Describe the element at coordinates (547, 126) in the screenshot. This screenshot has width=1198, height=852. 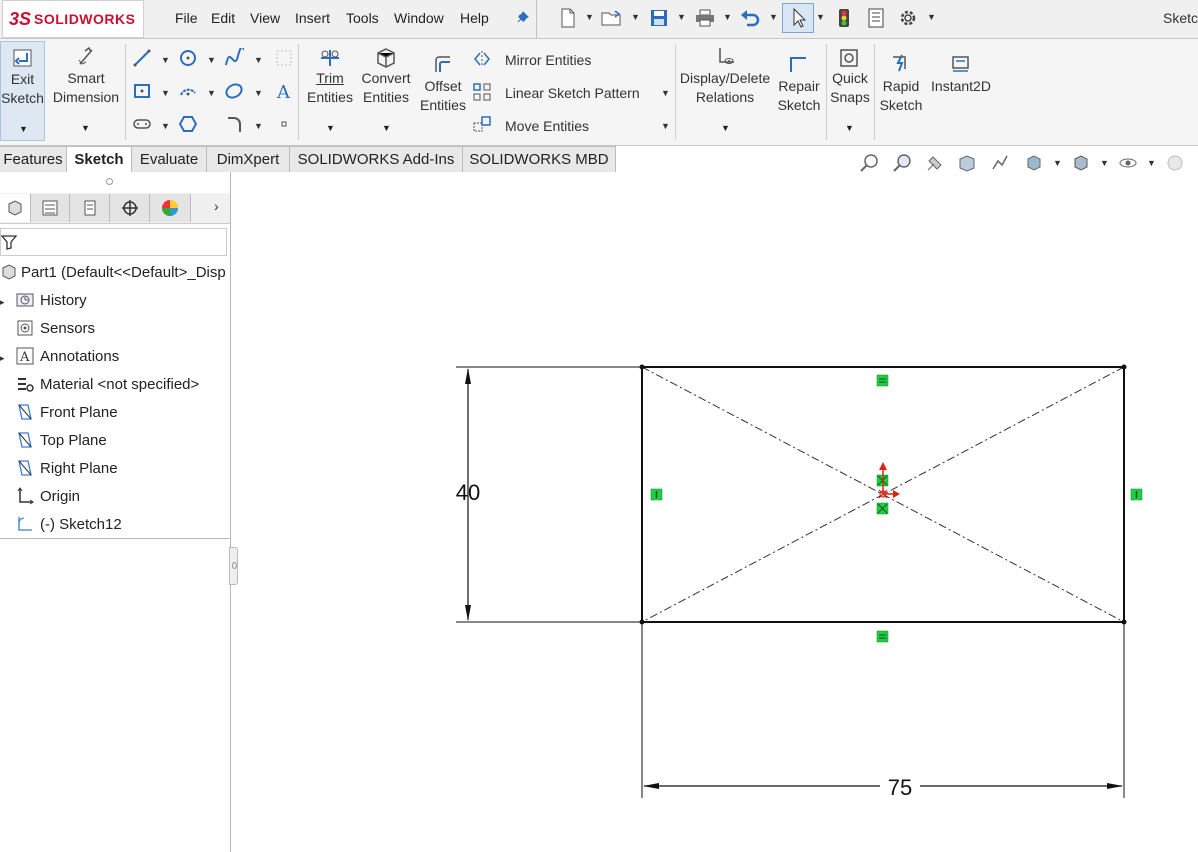
I see `move-entities-label: Move Entities` at that location.